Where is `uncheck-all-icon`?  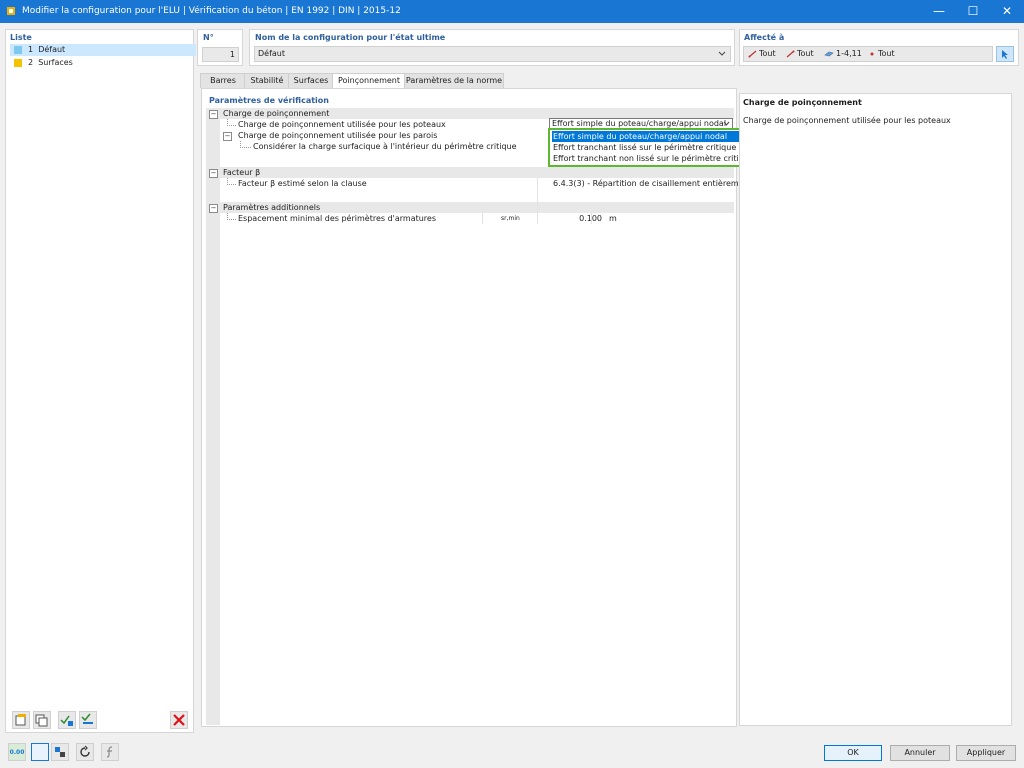 uncheck-all-icon is located at coordinates (87, 718).